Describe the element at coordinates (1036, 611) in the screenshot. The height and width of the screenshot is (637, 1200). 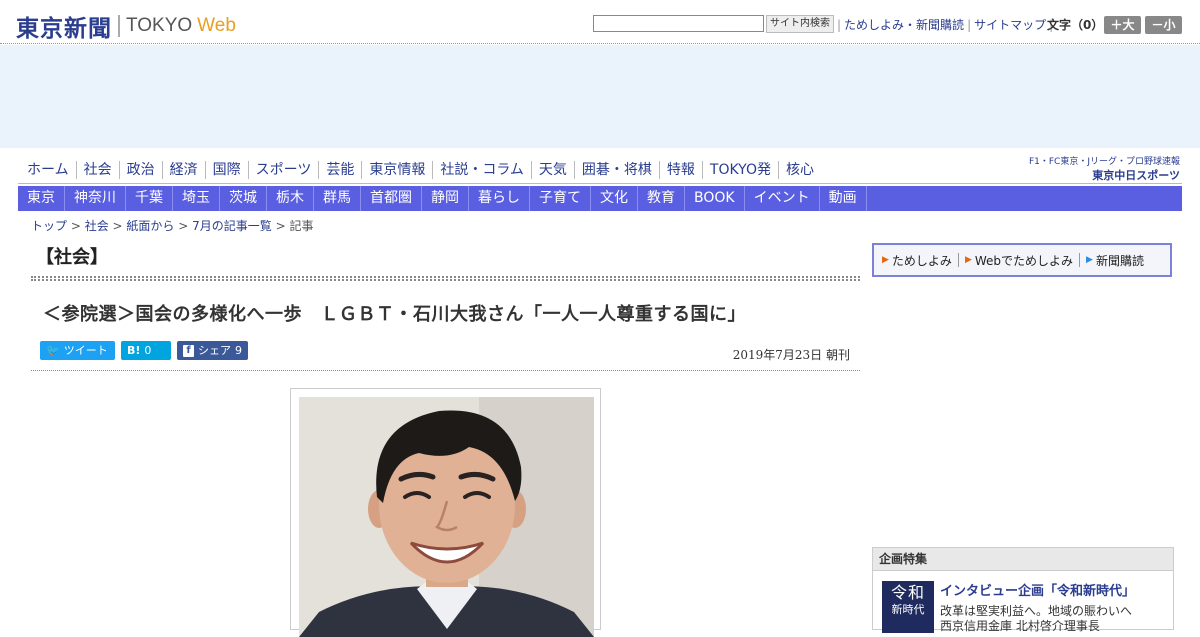
I see `feature-summary-line-1: 改革は堅実利益へ。地域の賑わいへ` at that location.